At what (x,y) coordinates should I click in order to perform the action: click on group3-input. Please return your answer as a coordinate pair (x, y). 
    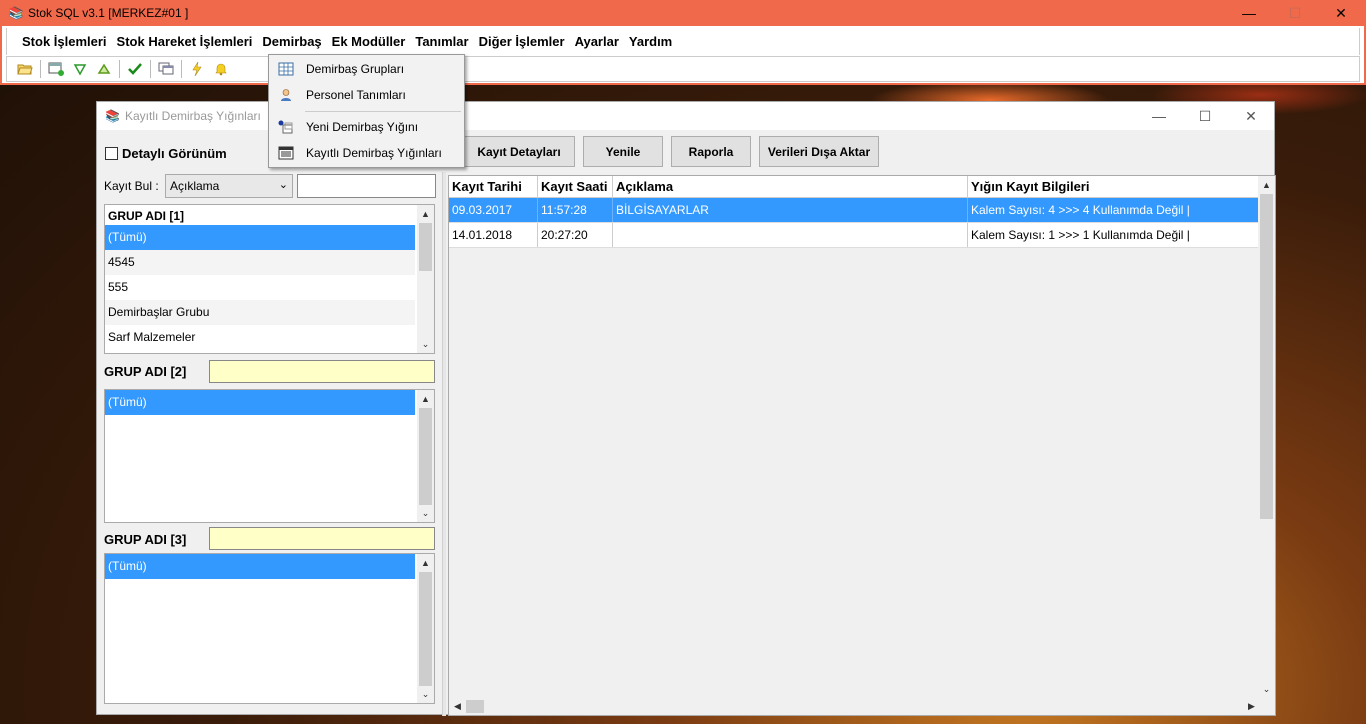
    Looking at the image, I should click on (322, 538).